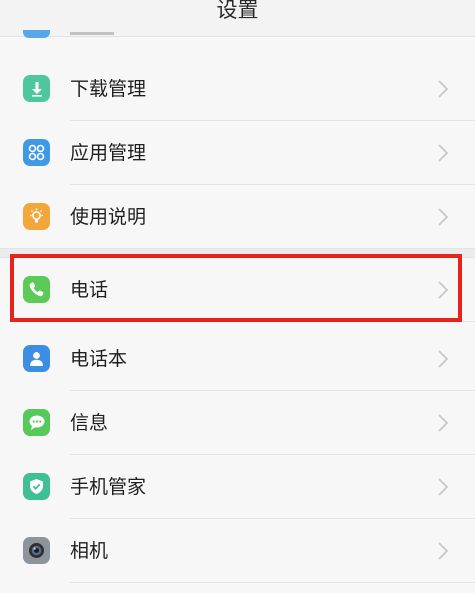 The width and height of the screenshot is (475, 593). What do you see at coordinates (237, 487) in the screenshot?
I see `settings-item-phone-manager: 手机管家` at bounding box center [237, 487].